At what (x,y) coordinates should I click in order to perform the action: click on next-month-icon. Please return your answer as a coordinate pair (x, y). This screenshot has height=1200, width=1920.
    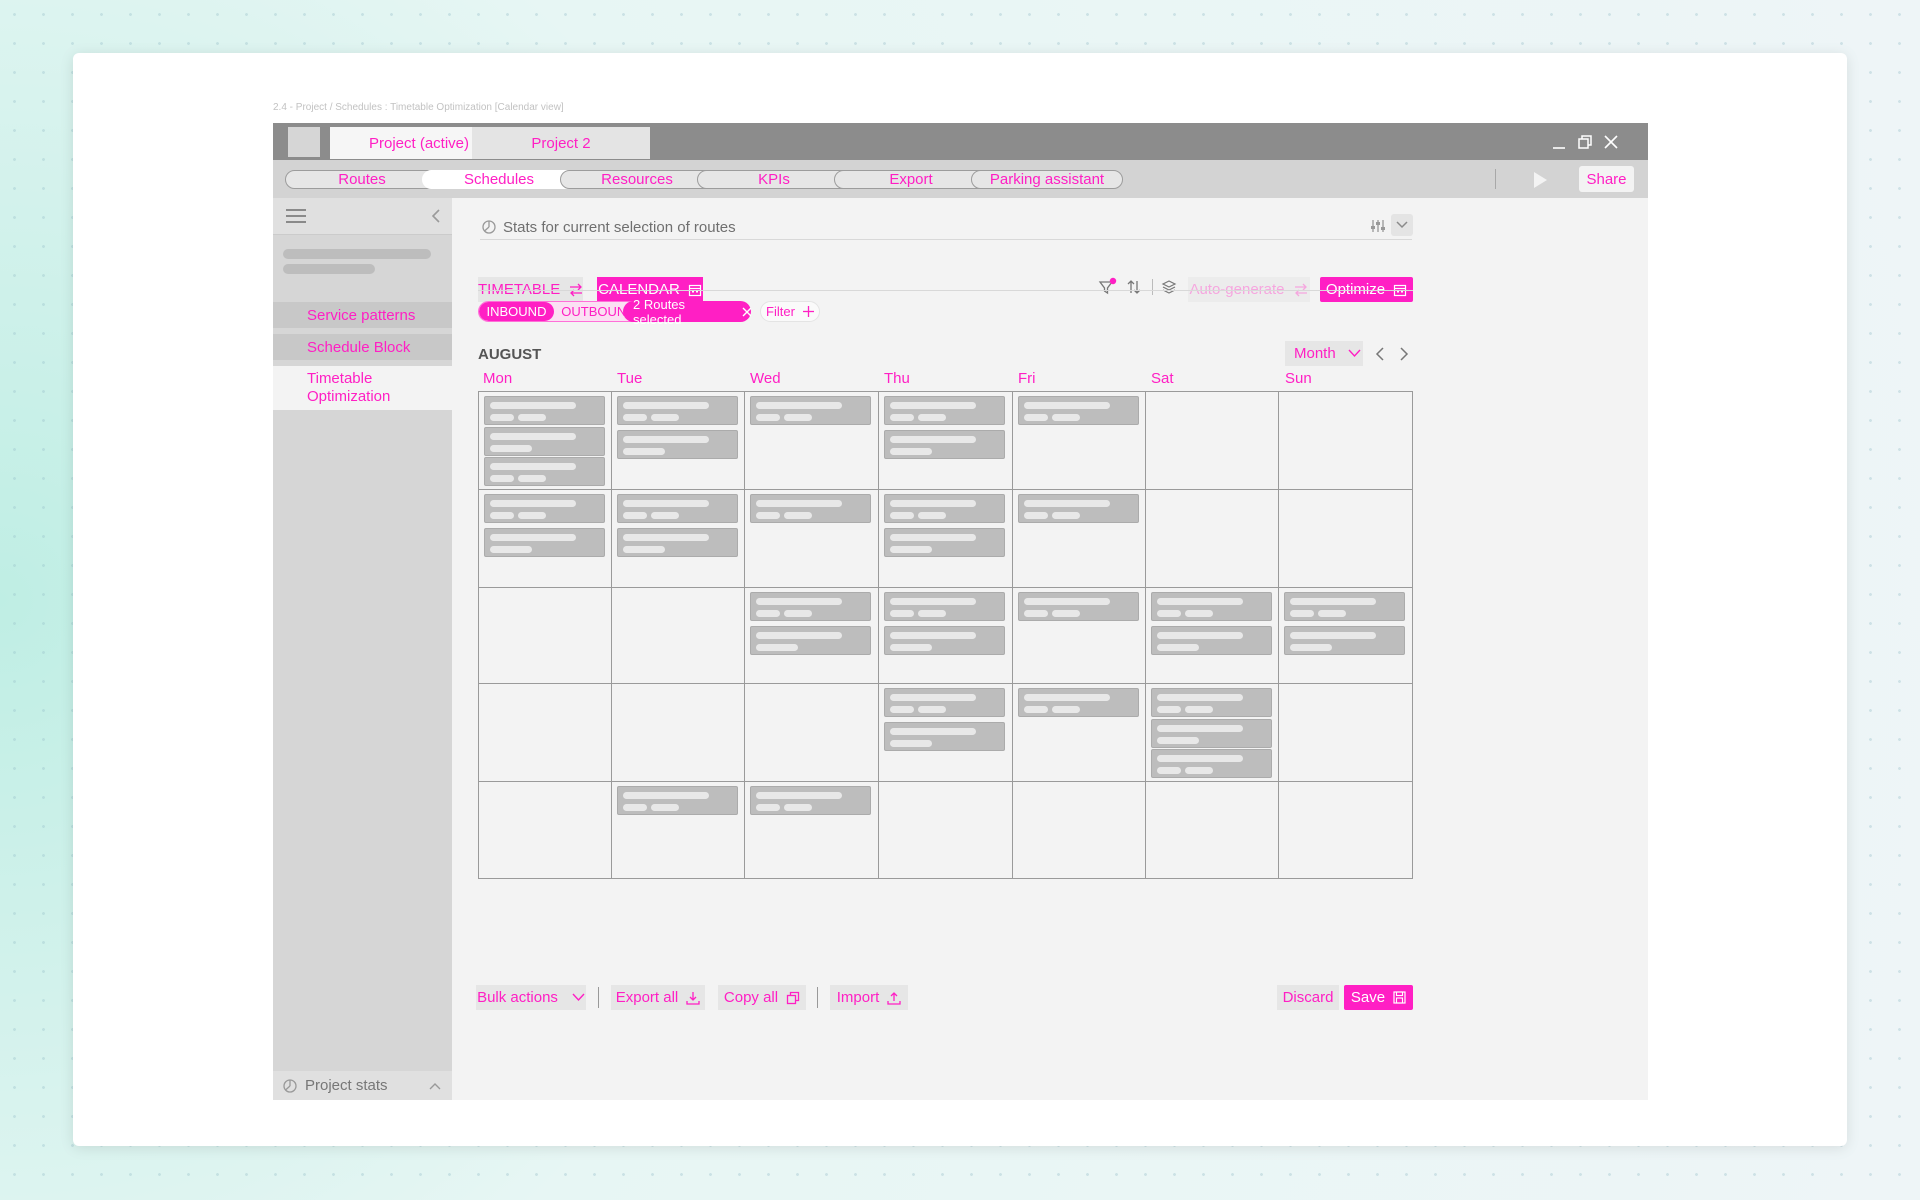
    Looking at the image, I should click on (1404, 354).